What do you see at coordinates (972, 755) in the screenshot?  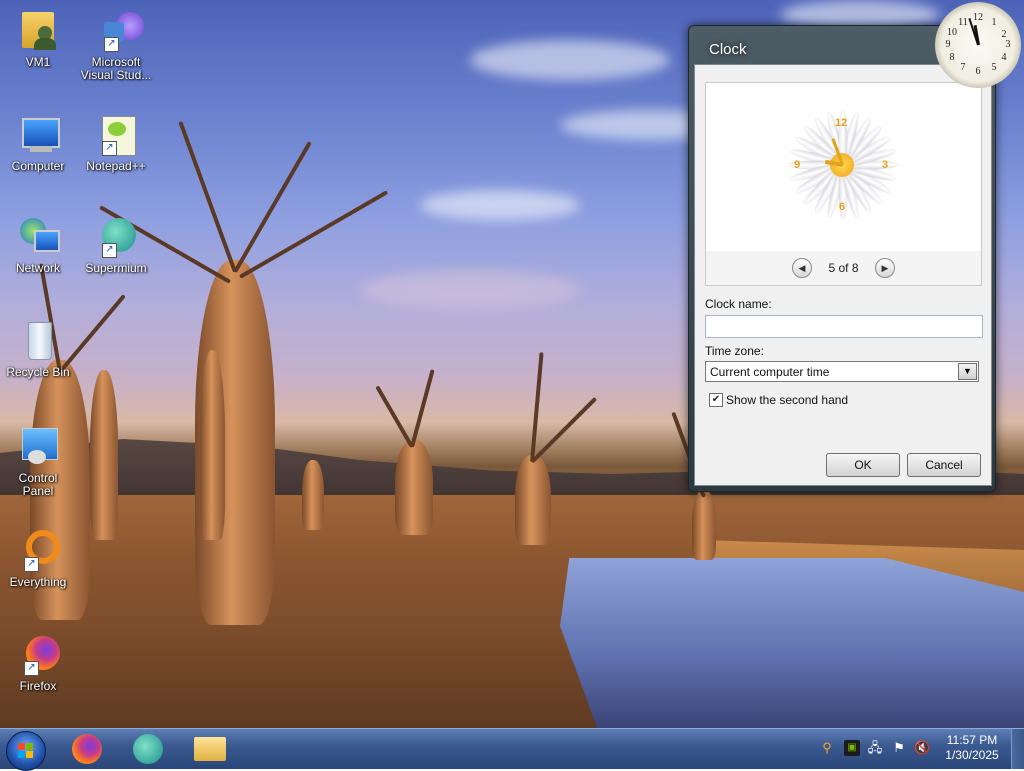 I see `clock-date: 1/30/2025` at bounding box center [972, 755].